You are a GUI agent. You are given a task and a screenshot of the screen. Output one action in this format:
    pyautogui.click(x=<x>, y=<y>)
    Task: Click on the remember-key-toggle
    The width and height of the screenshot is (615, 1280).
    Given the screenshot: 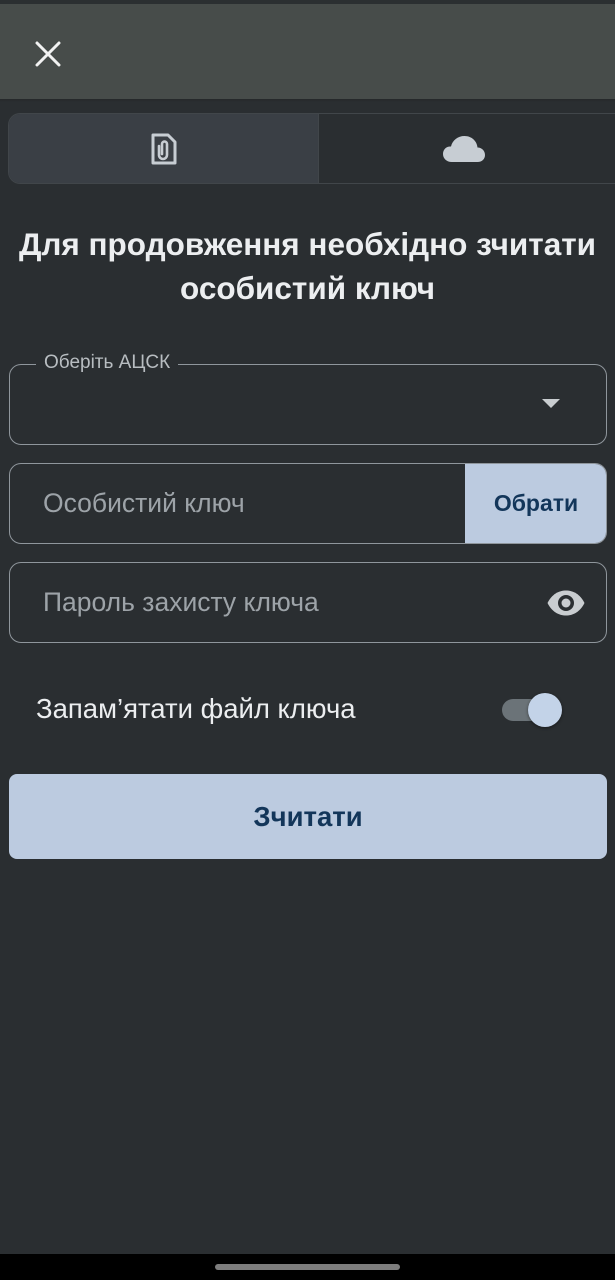 What is the action you would take?
    pyautogui.click(x=532, y=710)
    